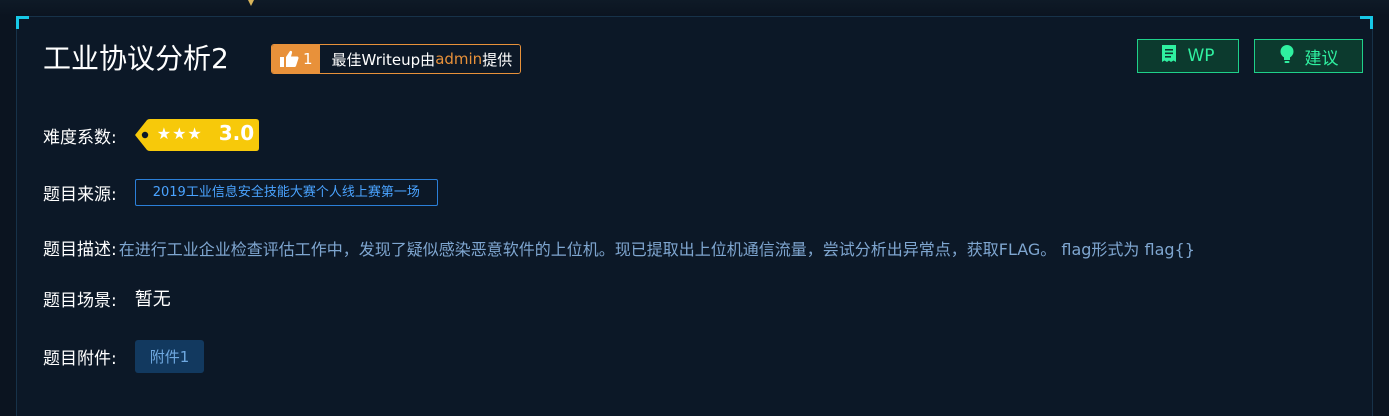 The width and height of the screenshot is (1389, 416). Describe the element at coordinates (80, 300) in the screenshot. I see `scene-label: 题目场景:` at that location.